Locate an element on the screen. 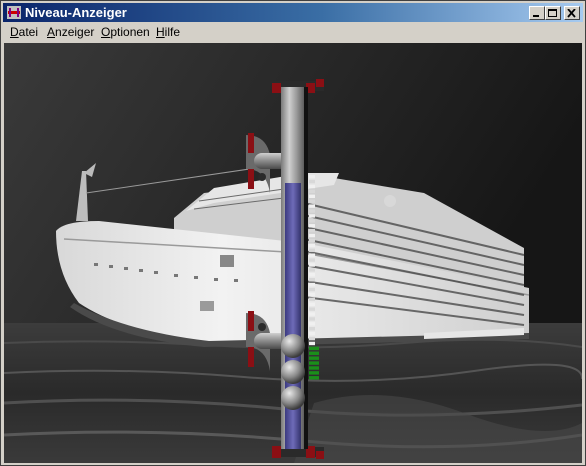  menu-anzeiger-mnemonic: A is located at coordinates (51, 32).